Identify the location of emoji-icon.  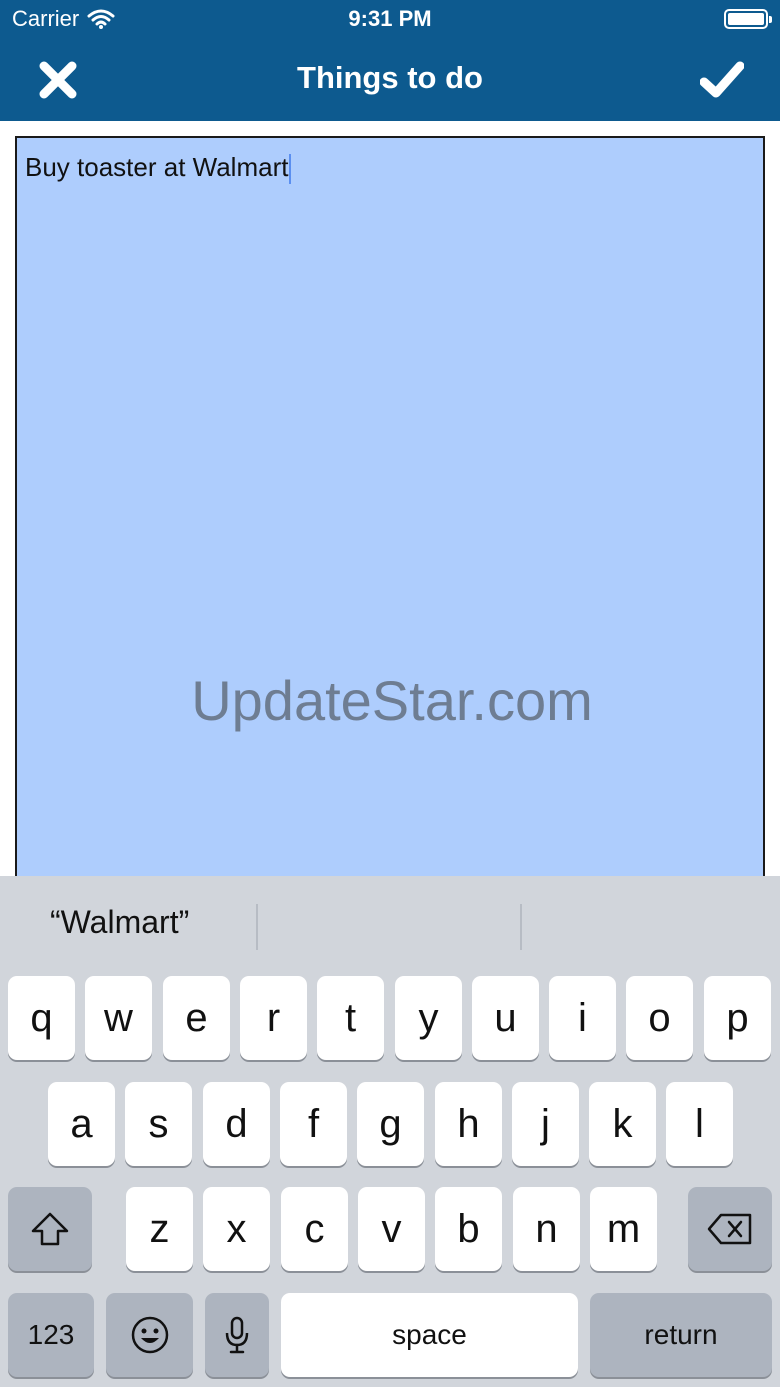
(149, 1335).